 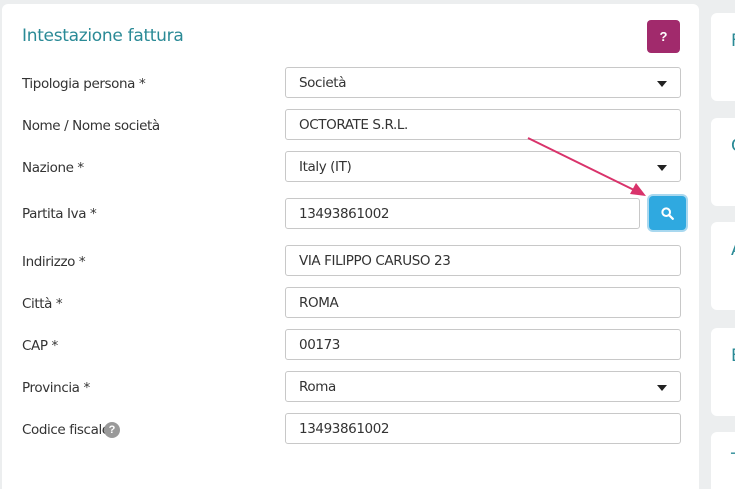 I want to click on nazione-value: Italy (IT), so click(x=325, y=166).